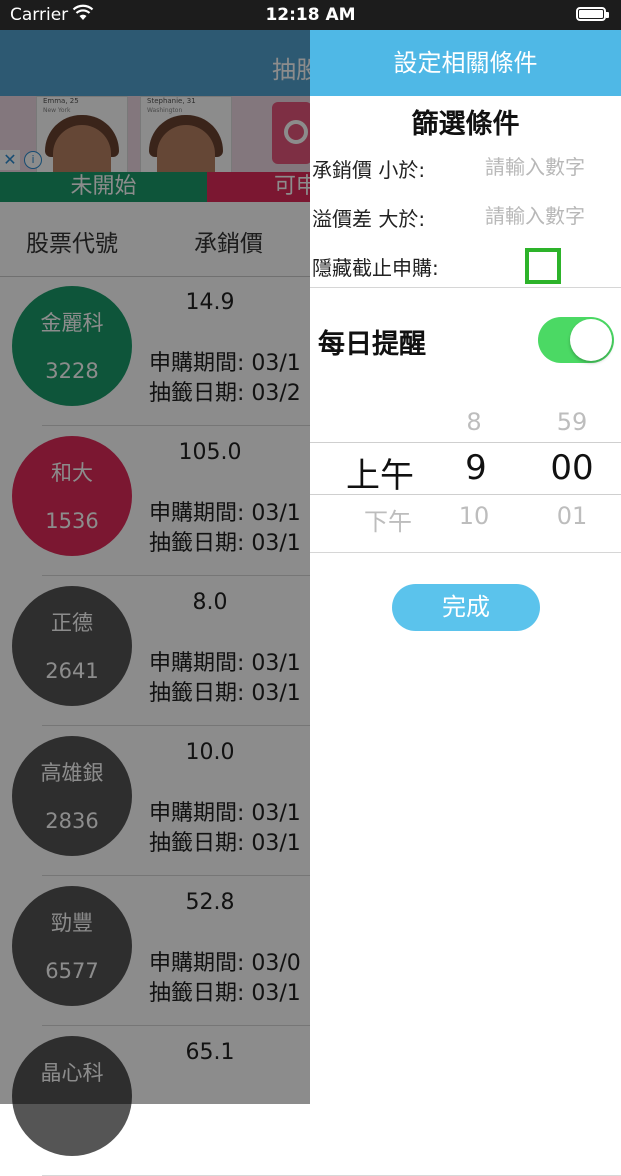 This screenshot has height=1176, width=621. What do you see at coordinates (375, 268) in the screenshot?
I see `hide-closed-label: 隱藏截止申購:` at bounding box center [375, 268].